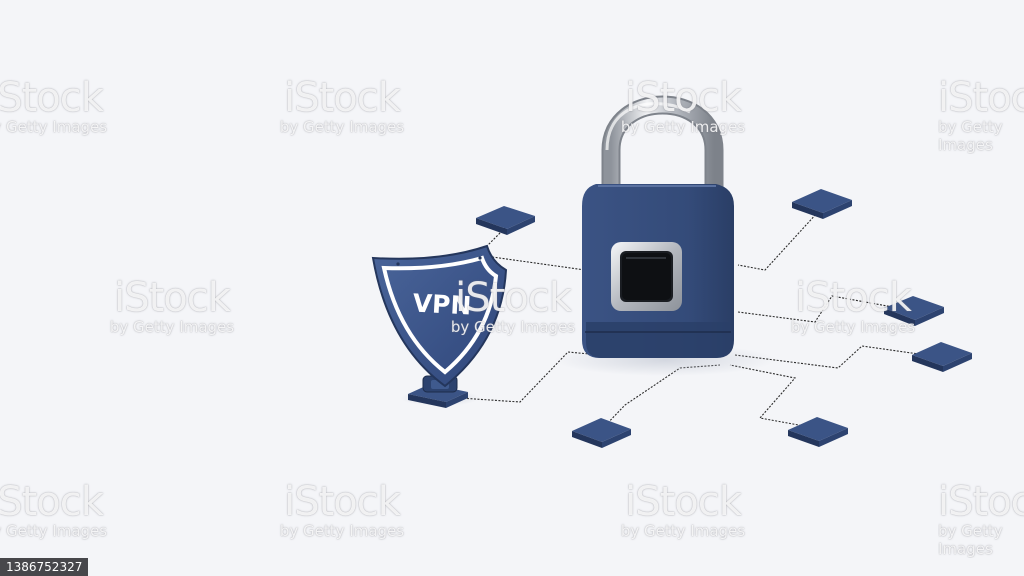 The height and width of the screenshot is (576, 1024). I want to click on image-id-label: 1386752327, so click(44, 567).